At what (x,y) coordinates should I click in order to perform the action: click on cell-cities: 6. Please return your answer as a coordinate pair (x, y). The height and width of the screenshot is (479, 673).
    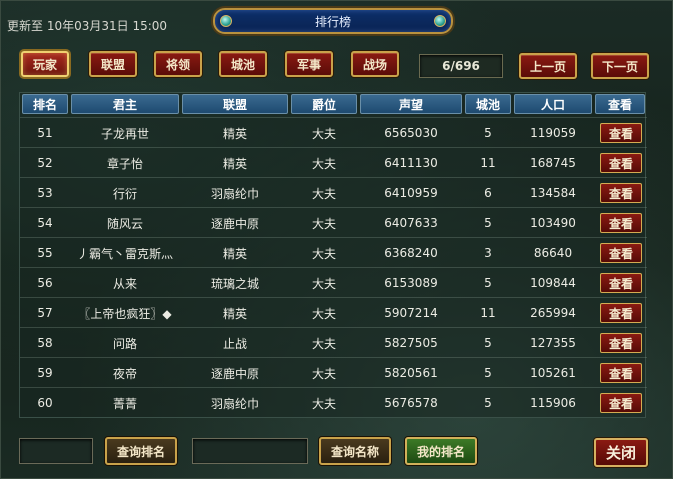
    Looking at the image, I should click on (488, 193).